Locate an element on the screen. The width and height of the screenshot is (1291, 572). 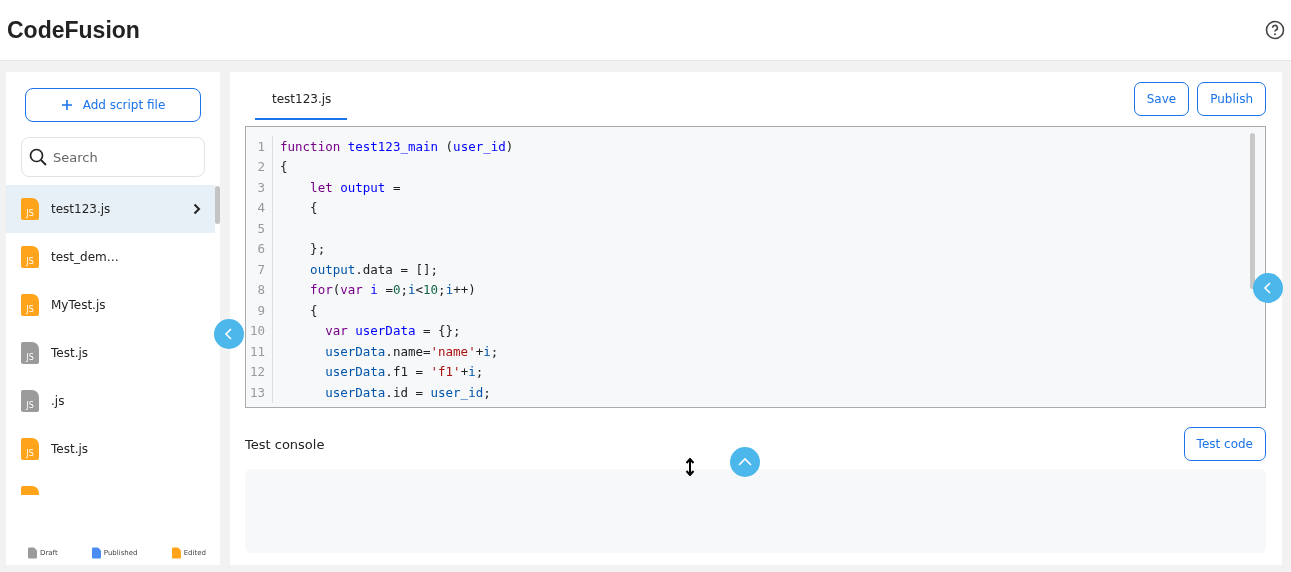
line-number: 1 is located at coordinates (259, 146).